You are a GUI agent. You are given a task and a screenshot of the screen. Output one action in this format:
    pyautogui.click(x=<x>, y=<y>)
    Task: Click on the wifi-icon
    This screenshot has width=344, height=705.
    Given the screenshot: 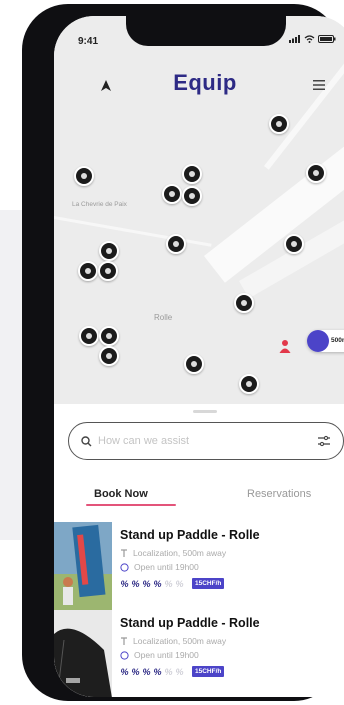 What is the action you would take?
    pyautogui.click(x=309, y=39)
    